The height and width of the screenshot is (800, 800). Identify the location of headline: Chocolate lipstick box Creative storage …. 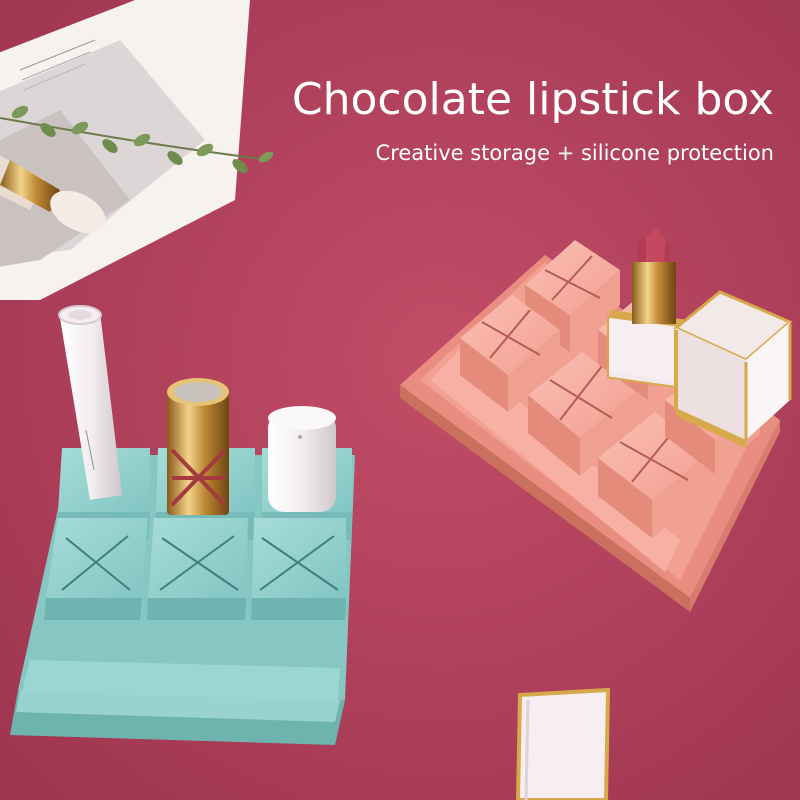
(533, 120).